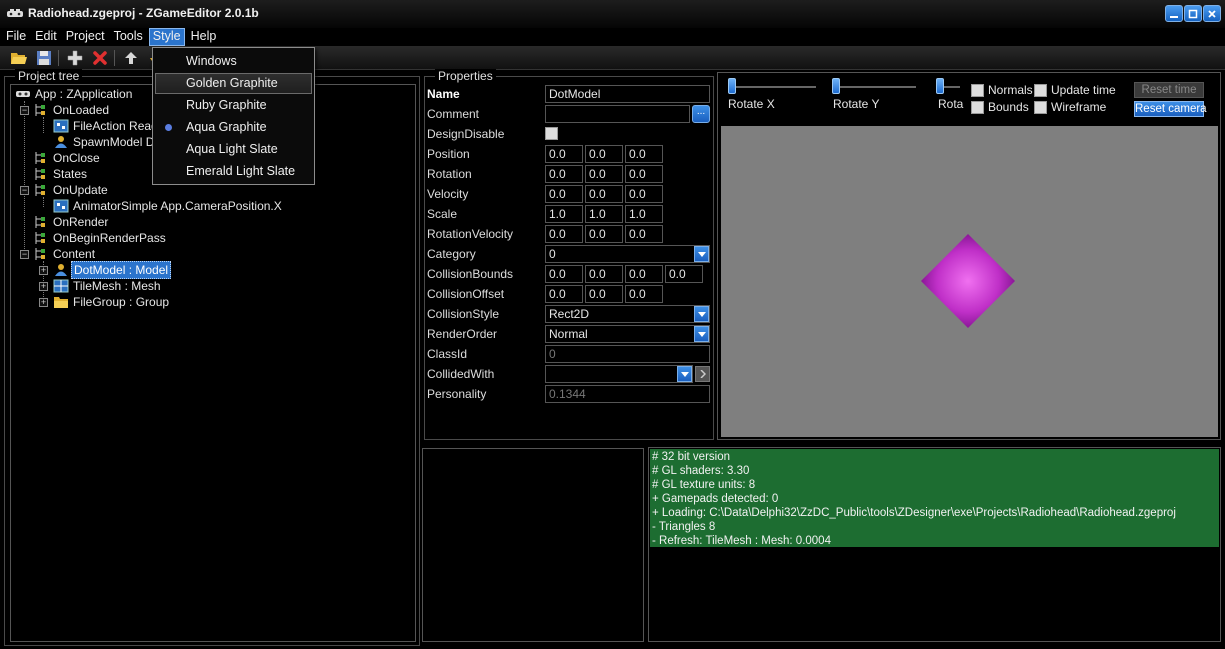 This screenshot has height=649, width=1225. Describe the element at coordinates (233, 105) in the screenshot. I see `style-option-ruby-graphite: Ruby Graphite` at that location.